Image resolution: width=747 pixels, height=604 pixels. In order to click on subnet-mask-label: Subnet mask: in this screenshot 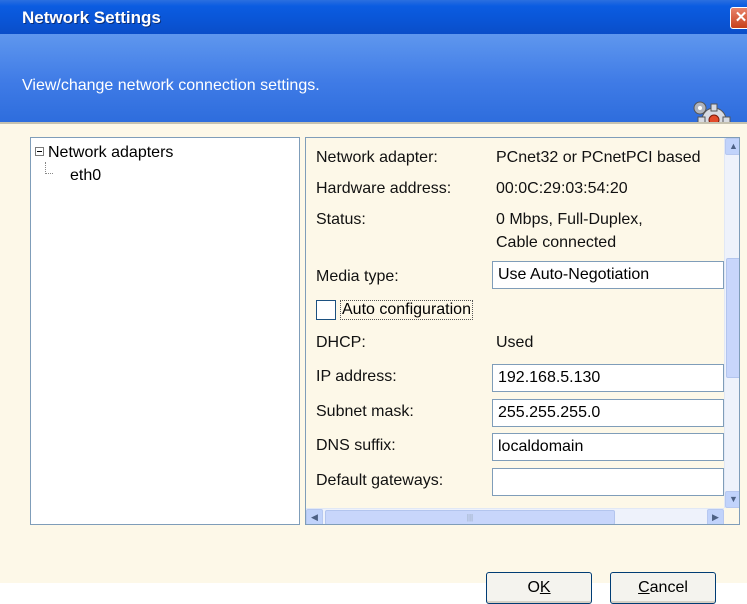, I will do `click(365, 411)`.